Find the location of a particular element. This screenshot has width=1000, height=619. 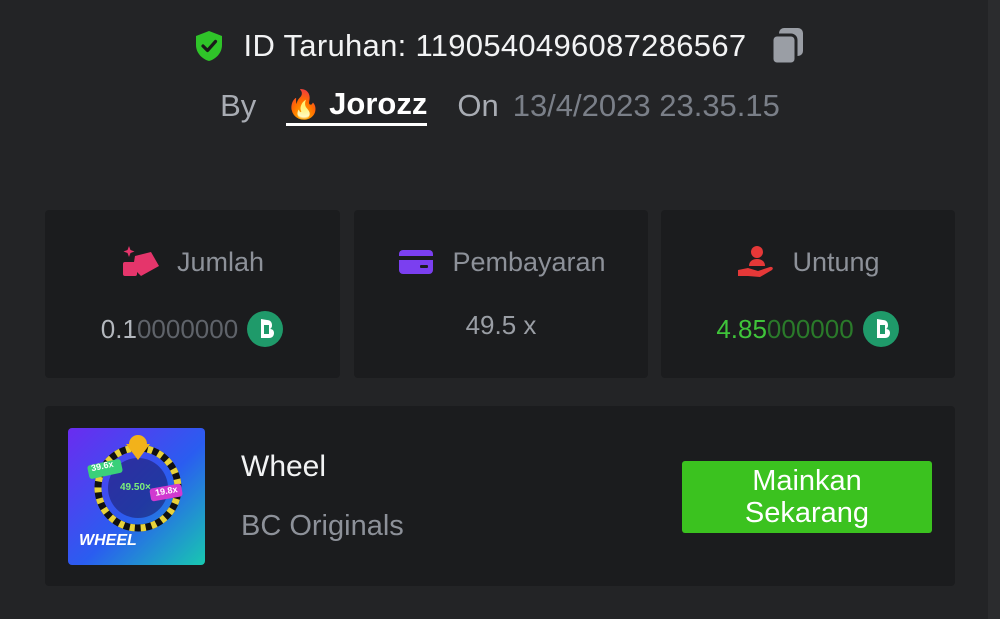

payout-card: Pembayaran 49.5 x is located at coordinates (501, 294).